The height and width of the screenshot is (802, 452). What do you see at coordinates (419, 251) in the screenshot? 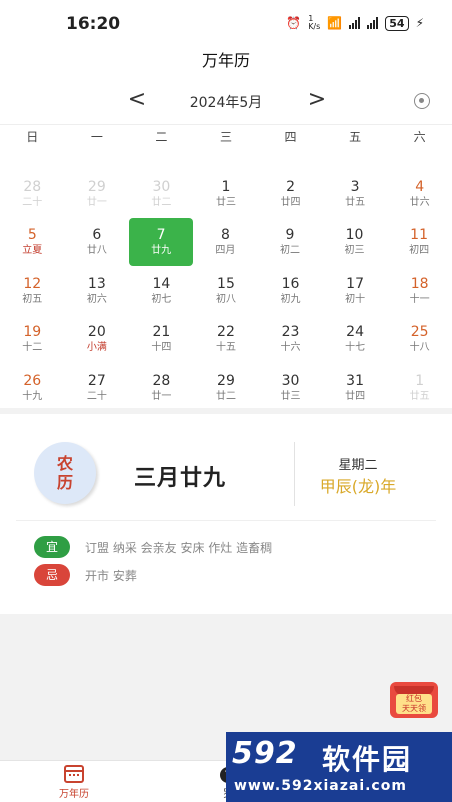
I see `lunar-day: 初四` at bounding box center [419, 251].